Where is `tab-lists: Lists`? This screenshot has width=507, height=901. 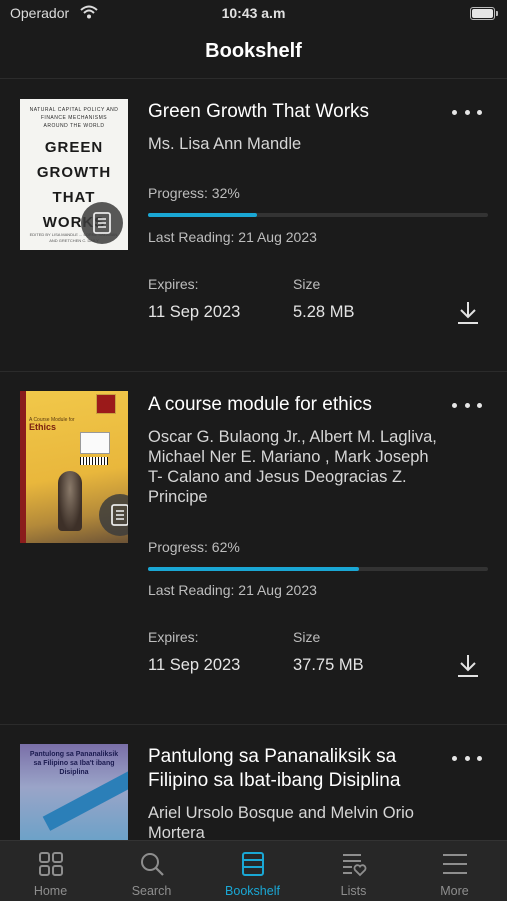 tab-lists: Lists is located at coordinates (353, 871).